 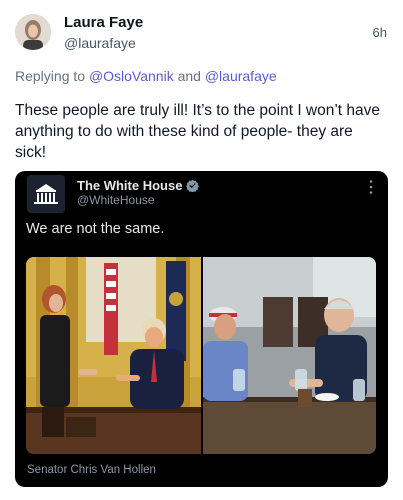 What do you see at coordinates (371, 187) in the screenshot?
I see `more-options-icon` at bounding box center [371, 187].